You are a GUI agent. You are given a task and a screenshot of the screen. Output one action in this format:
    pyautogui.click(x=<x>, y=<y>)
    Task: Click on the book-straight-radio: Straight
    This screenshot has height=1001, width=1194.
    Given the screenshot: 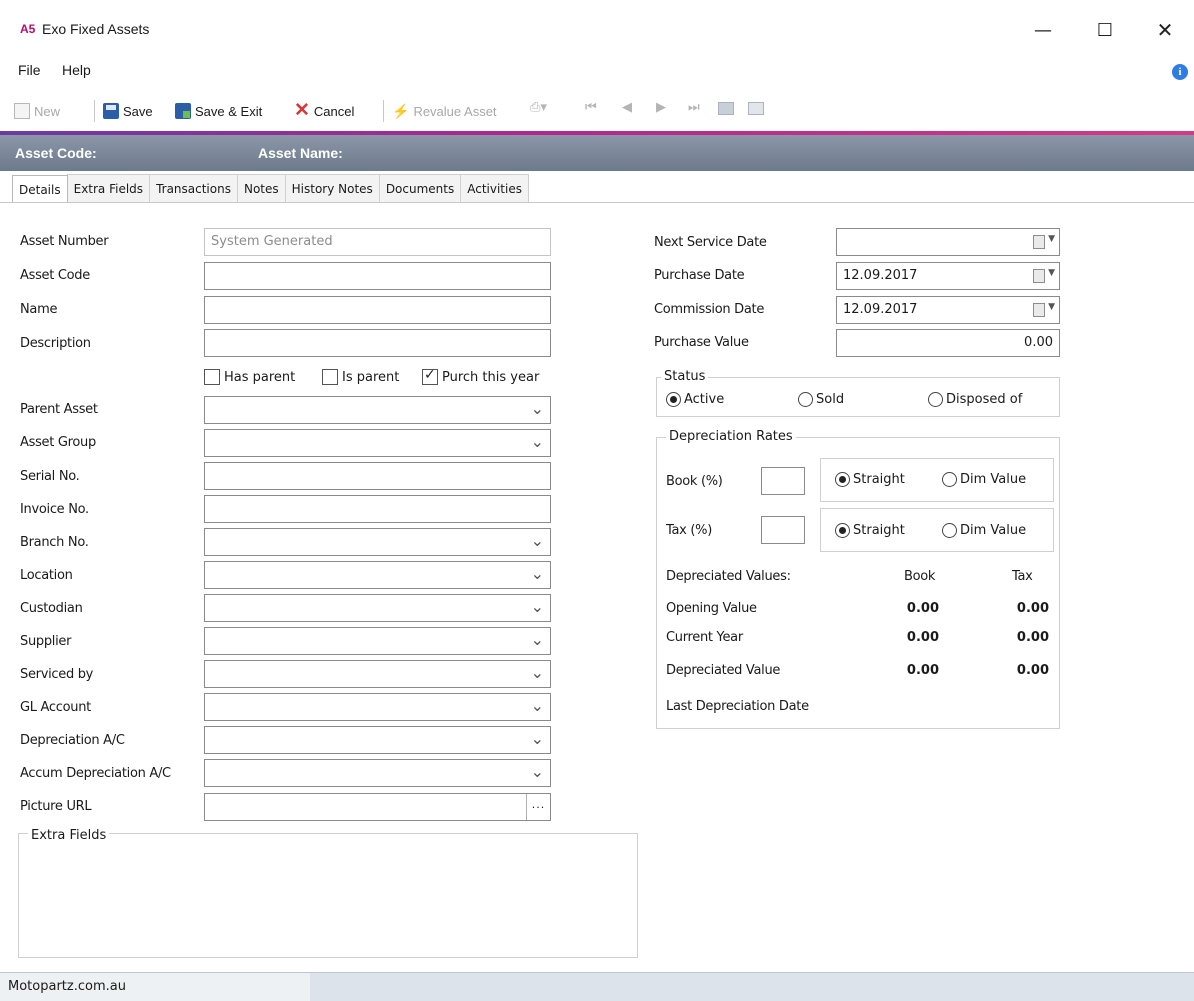 What is the action you would take?
    pyautogui.click(x=870, y=479)
    